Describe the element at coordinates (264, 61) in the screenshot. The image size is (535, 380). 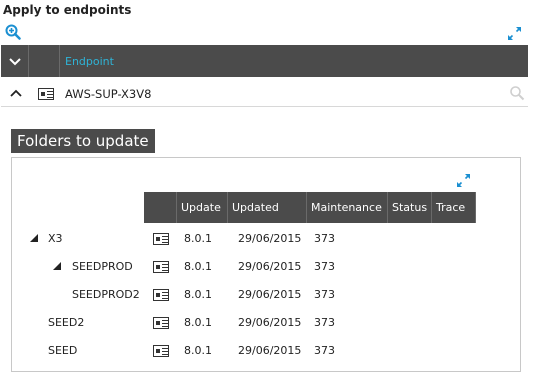
I see `endpoints-table-header: Endpoint` at that location.